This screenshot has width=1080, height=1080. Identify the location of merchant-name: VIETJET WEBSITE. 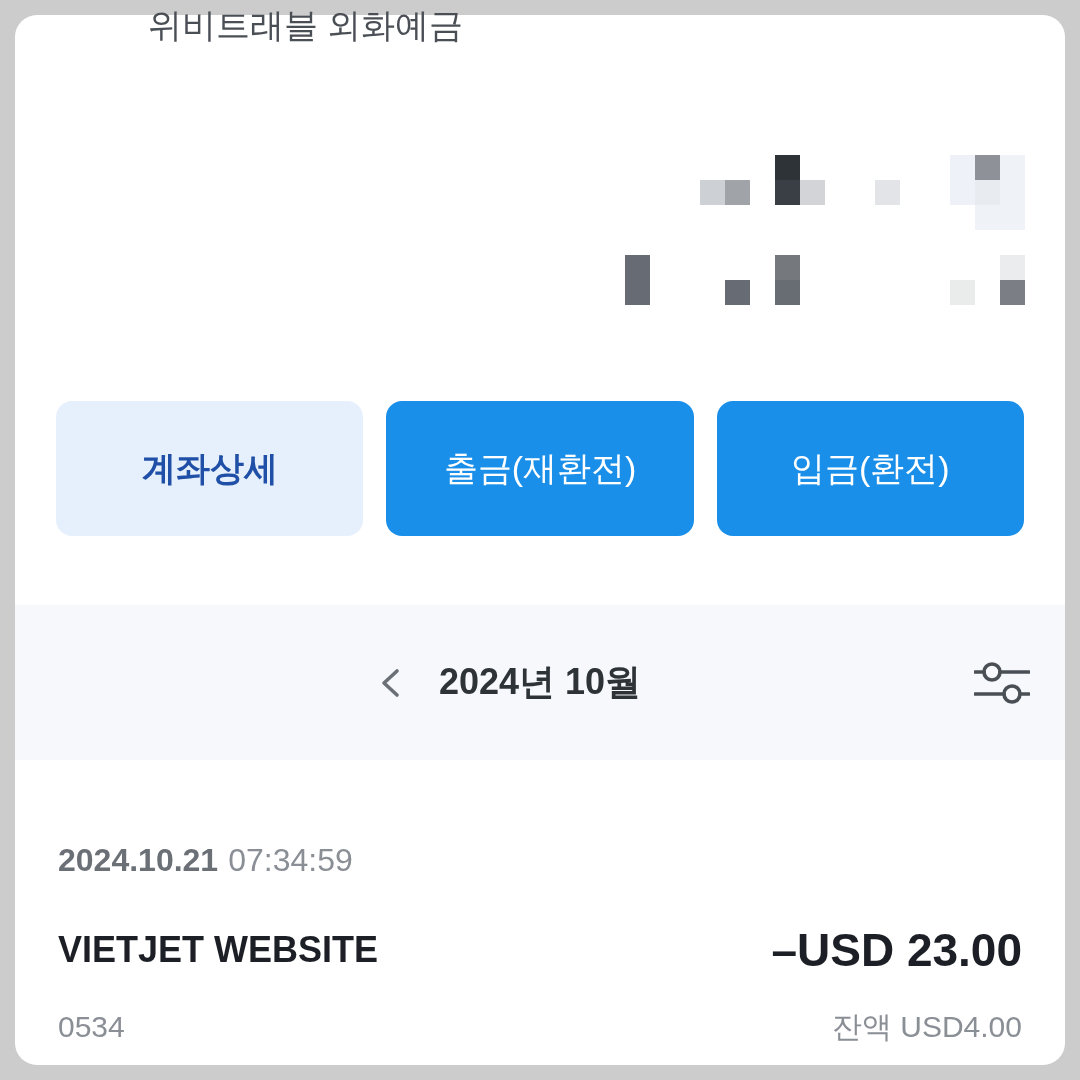
(218, 950).